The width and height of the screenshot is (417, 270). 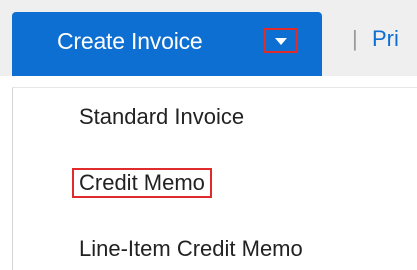 What do you see at coordinates (161, 117) in the screenshot?
I see `menu-item-standard-invoice: Standard Invoice` at bounding box center [161, 117].